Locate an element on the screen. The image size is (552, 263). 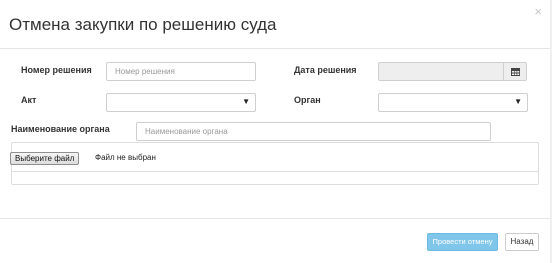
close-icon: × is located at coordinates (538, 11).